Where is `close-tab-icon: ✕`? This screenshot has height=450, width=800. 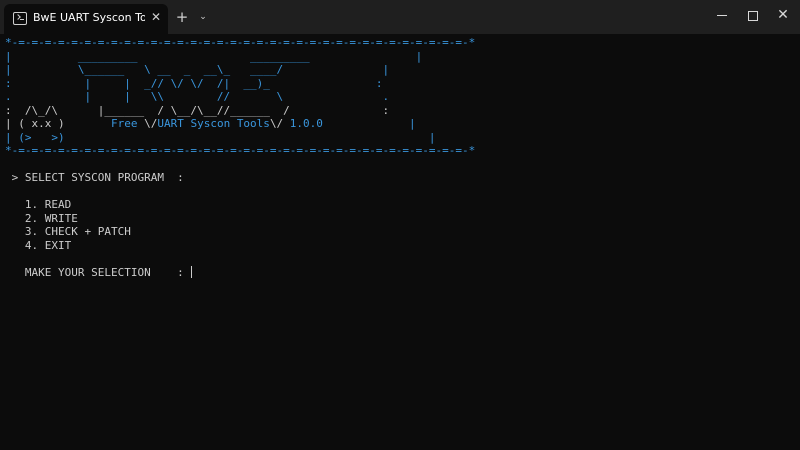
close-tab-icon: ✕ is located at coordinates (156, 17).